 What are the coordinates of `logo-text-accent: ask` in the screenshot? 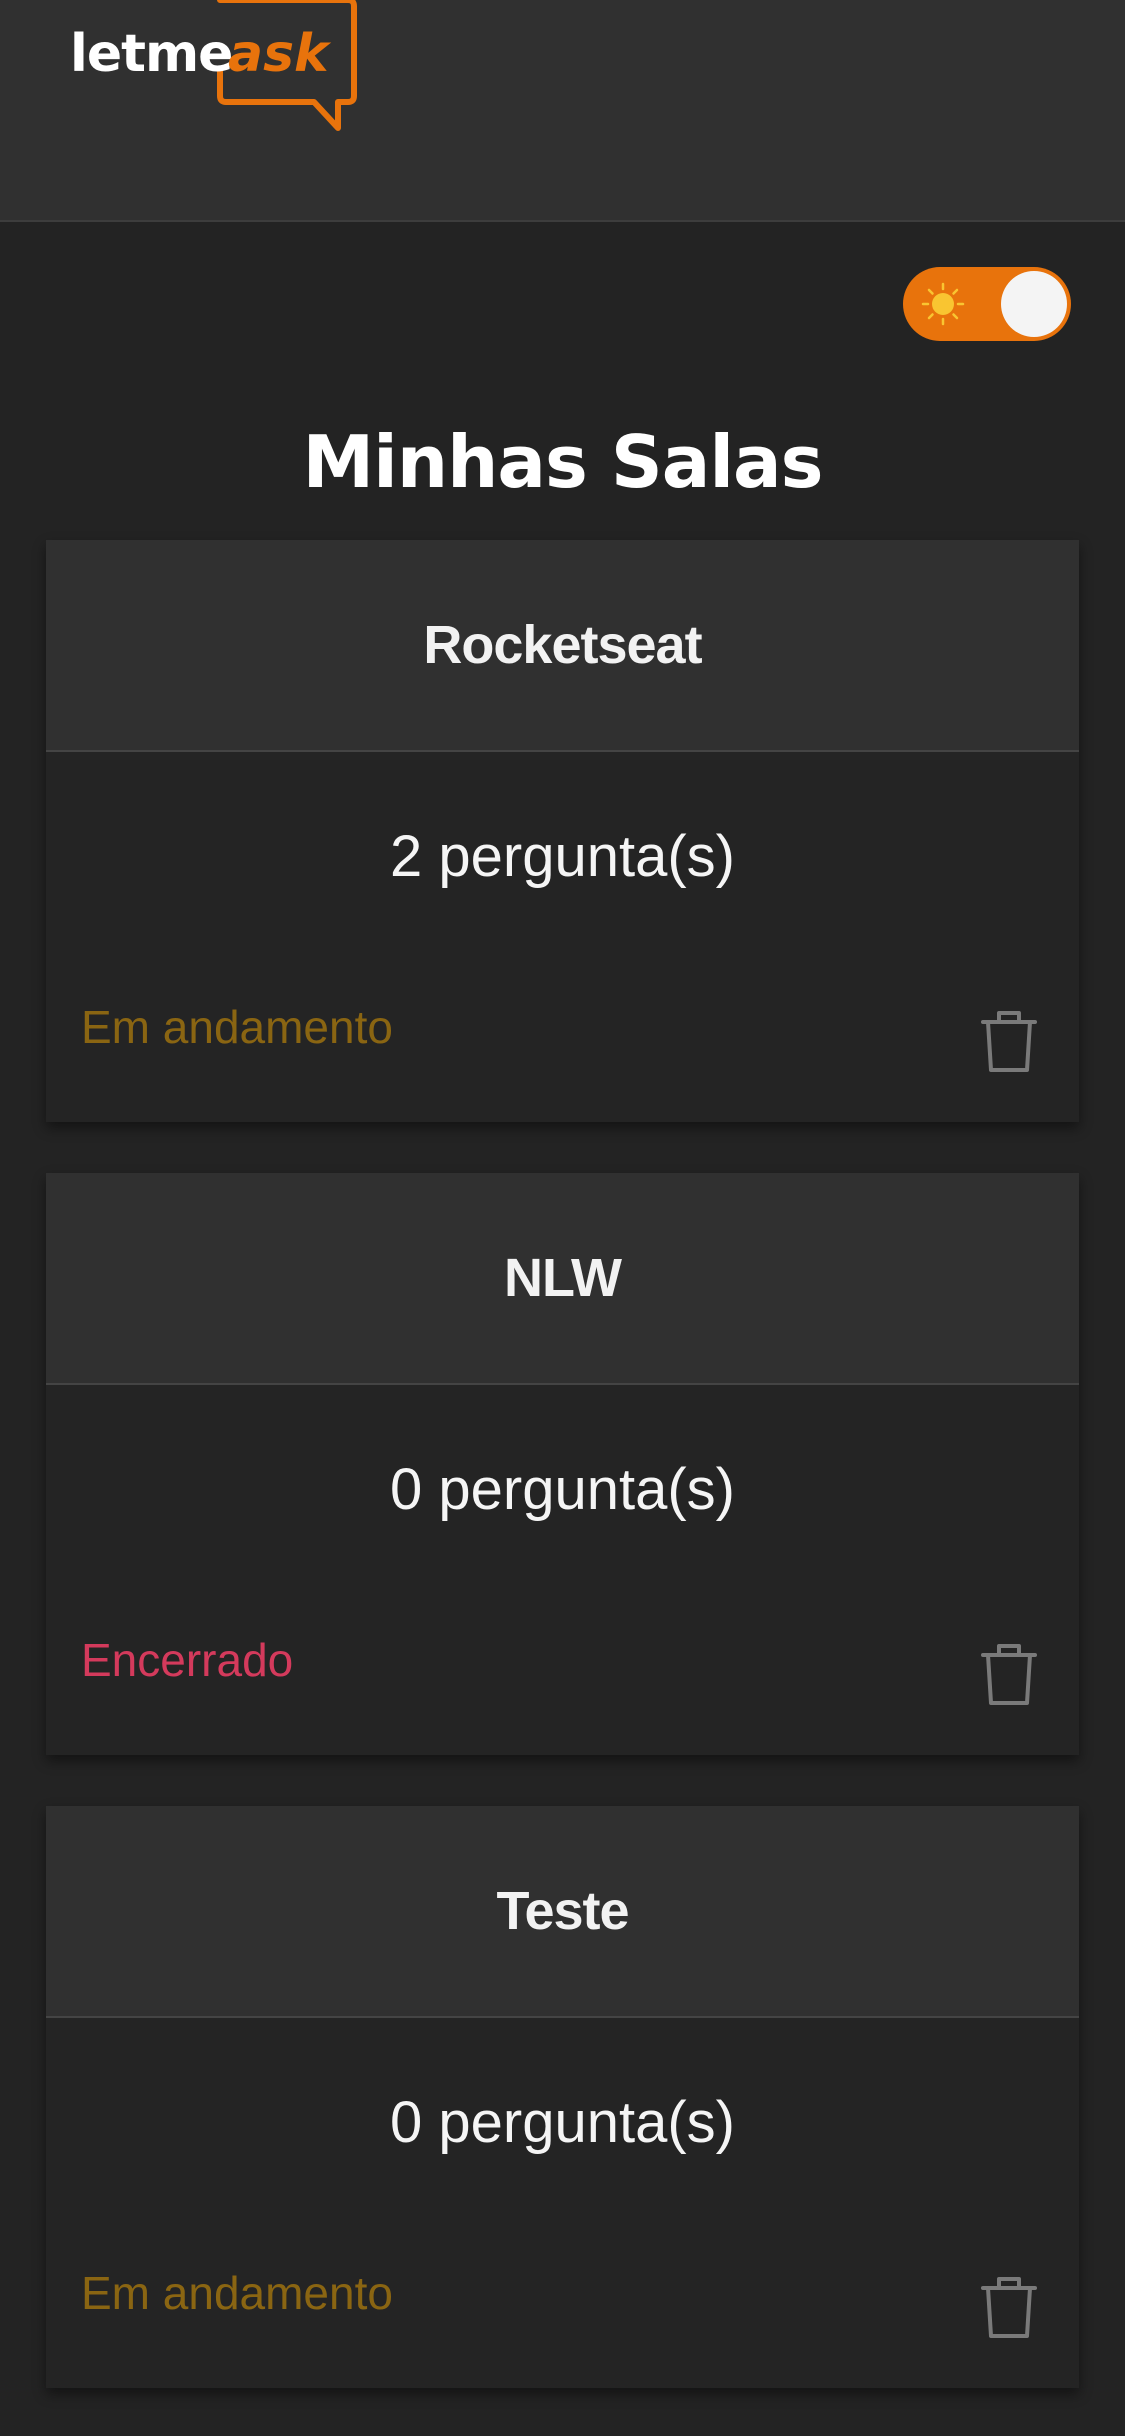 It's located at (278, 54).